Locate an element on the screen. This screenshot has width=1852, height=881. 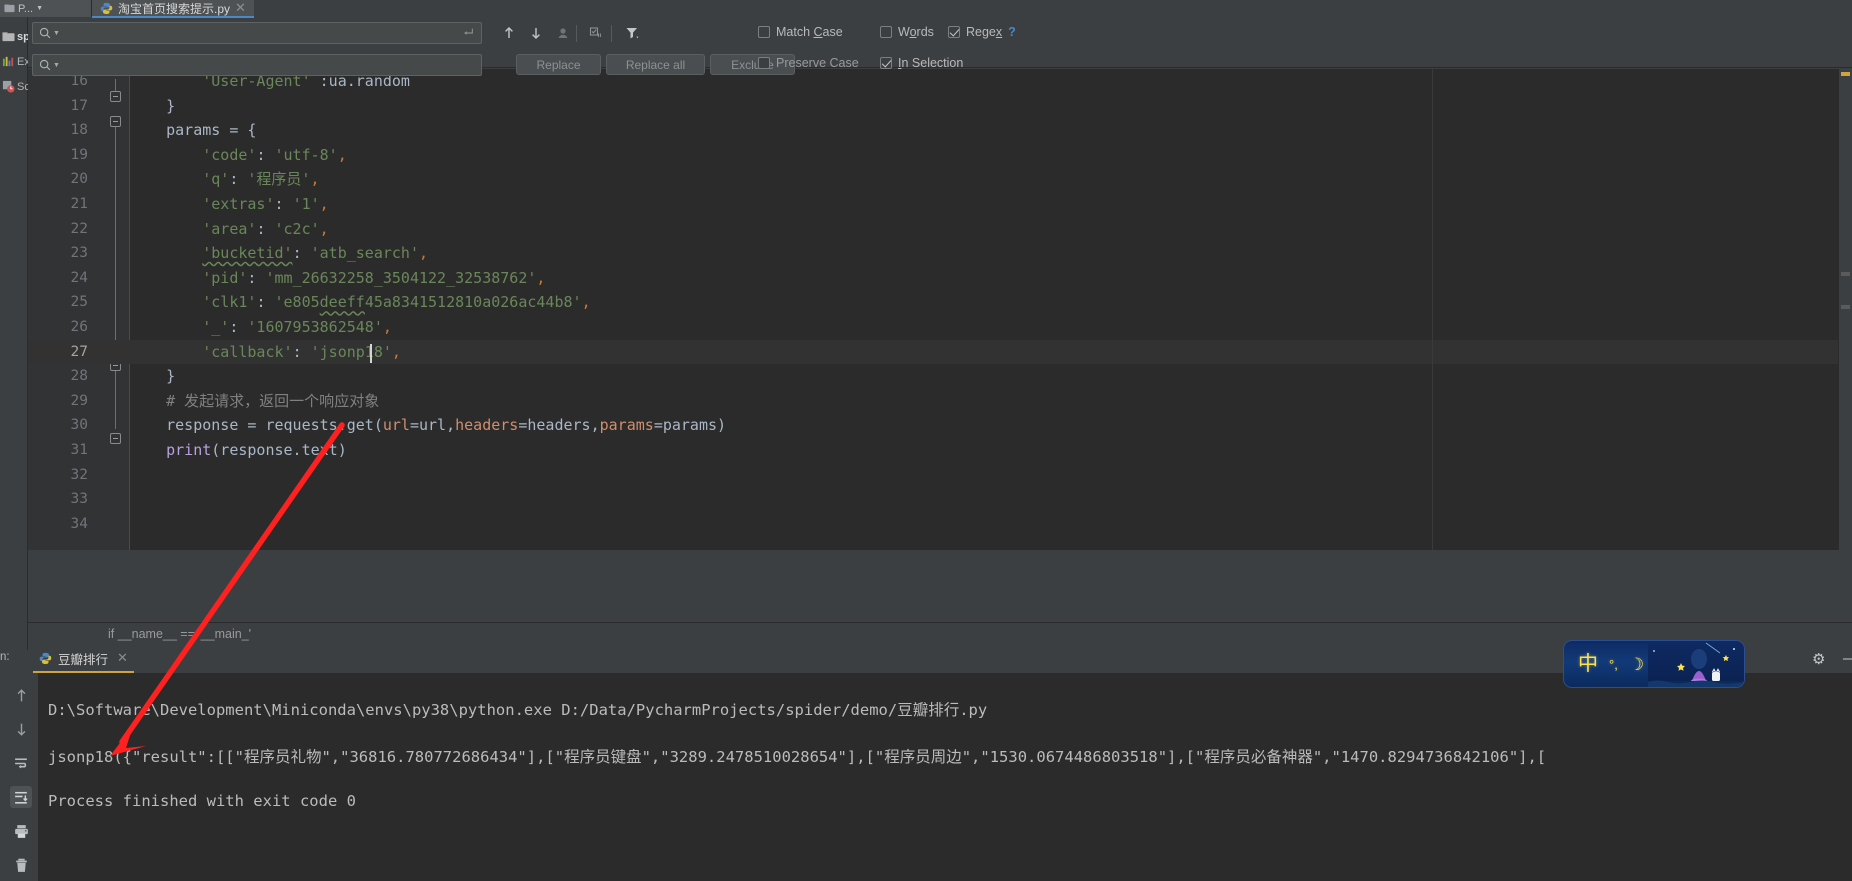
filter-button is located at coordinates (632, 33).